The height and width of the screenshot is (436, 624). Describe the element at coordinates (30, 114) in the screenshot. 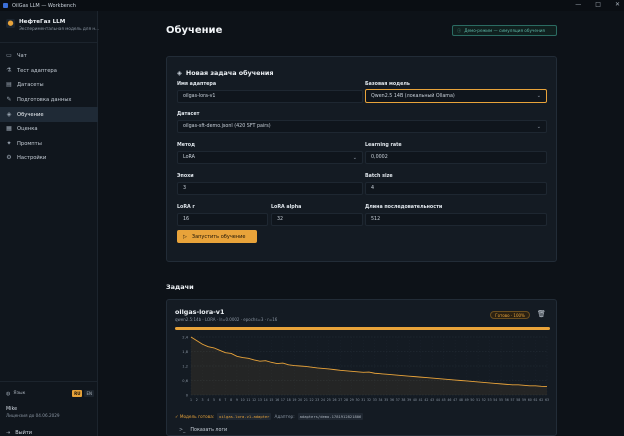

I see `sidebar-item-label: Обучение` at that location.